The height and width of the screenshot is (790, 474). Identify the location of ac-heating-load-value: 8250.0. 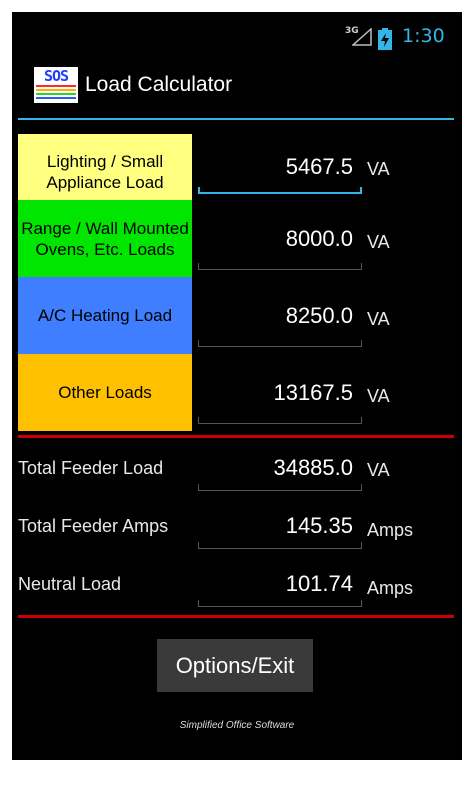
(275, 316).